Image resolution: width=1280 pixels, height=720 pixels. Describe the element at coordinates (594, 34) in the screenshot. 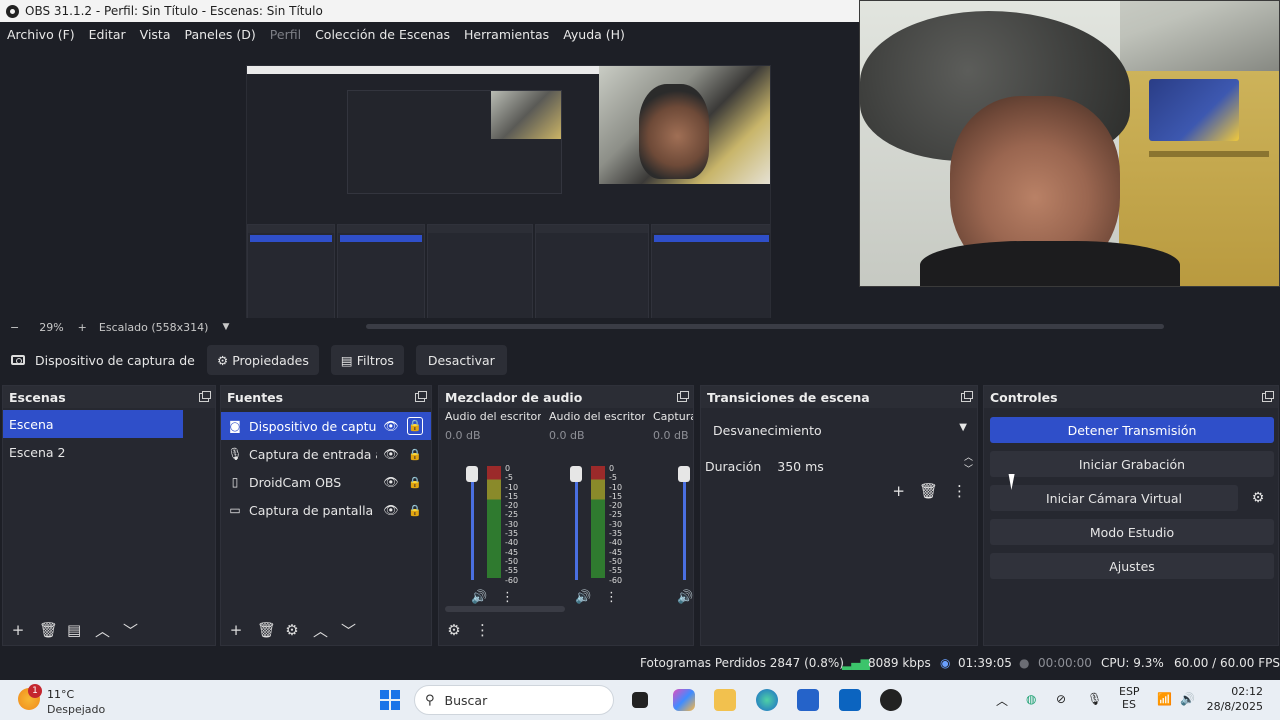

I see `menu-help: Ayuda (H)` at that location.